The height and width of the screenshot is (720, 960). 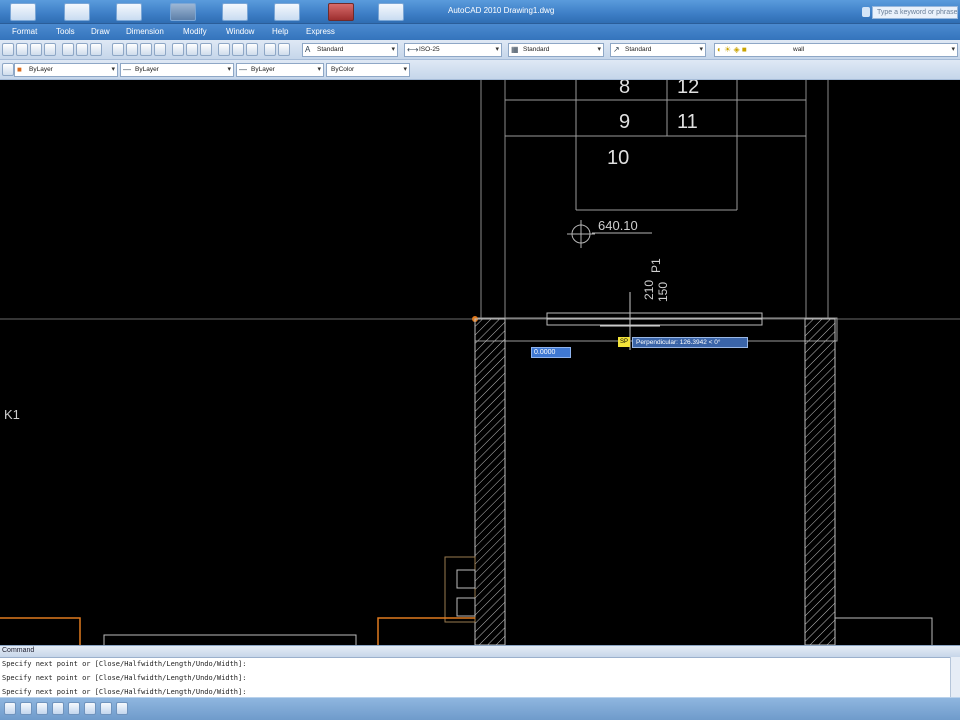 What do you see at coordinates (66, 70) in the screenshot?
I see `color-select: ■ ByLayer ▾` at bounding box center [66, 70].